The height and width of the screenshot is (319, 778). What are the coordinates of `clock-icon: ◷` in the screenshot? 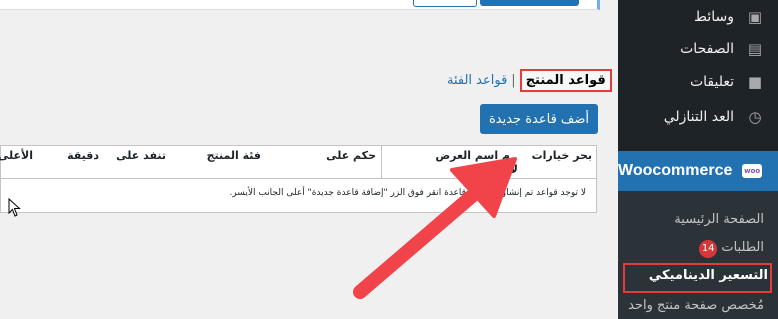 It's located at (755, 117).